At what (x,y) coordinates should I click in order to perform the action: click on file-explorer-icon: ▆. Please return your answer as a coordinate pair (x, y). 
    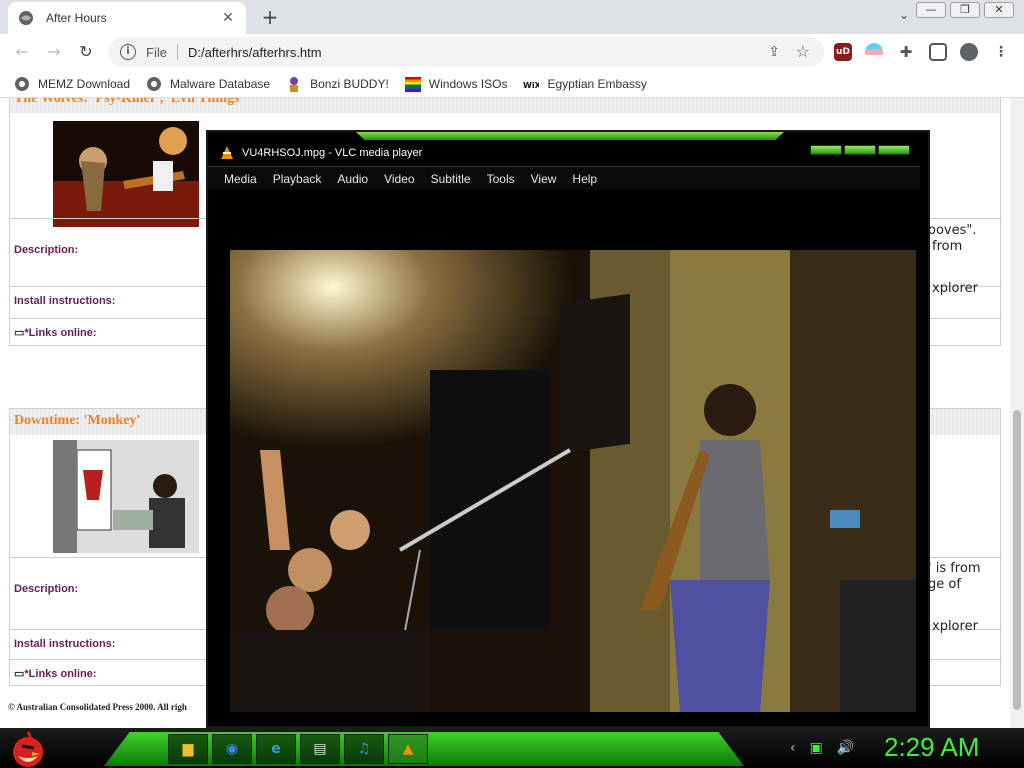
    Looking at the image, I should click on (188, 749).